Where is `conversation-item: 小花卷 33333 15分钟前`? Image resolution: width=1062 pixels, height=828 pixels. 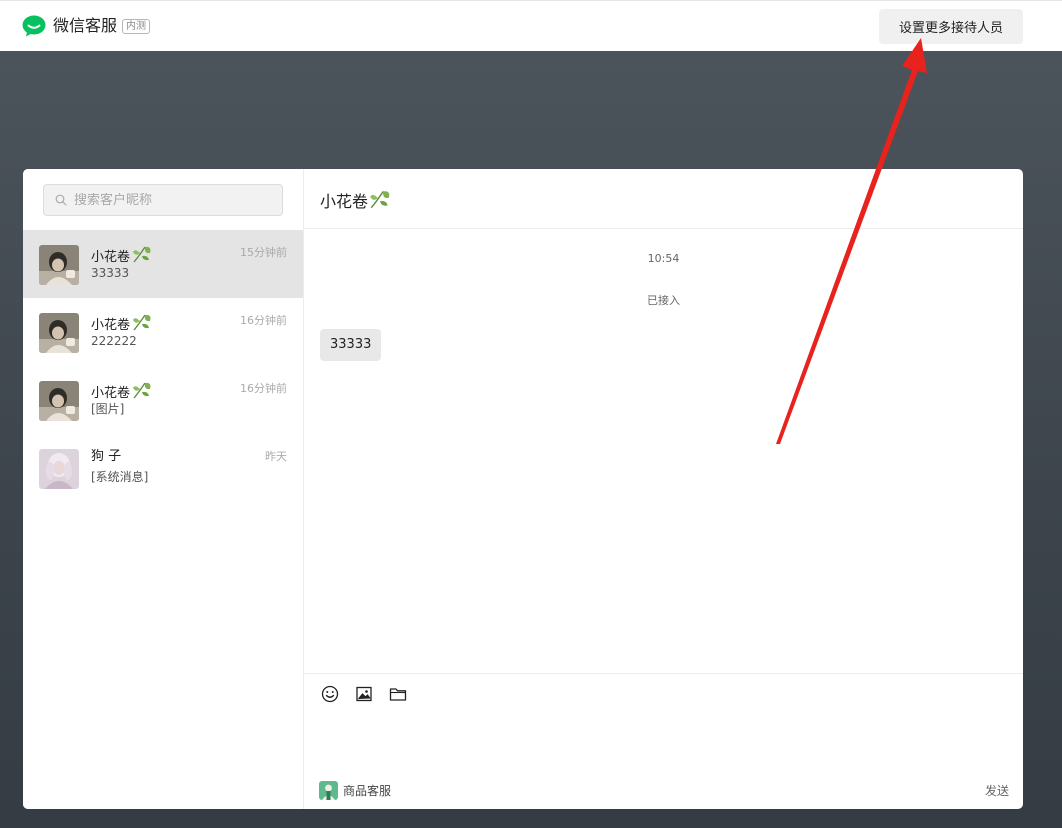 conversation-item: 小花卷 33333 15分钟前 is located at coordinates (163, 264).